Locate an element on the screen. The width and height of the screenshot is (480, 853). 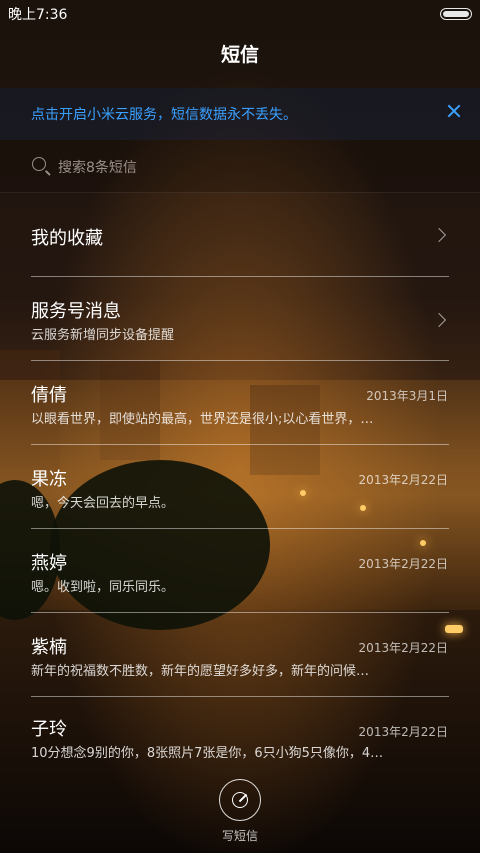
service-title: 服务号消息 is located at coordinates (76, 311).